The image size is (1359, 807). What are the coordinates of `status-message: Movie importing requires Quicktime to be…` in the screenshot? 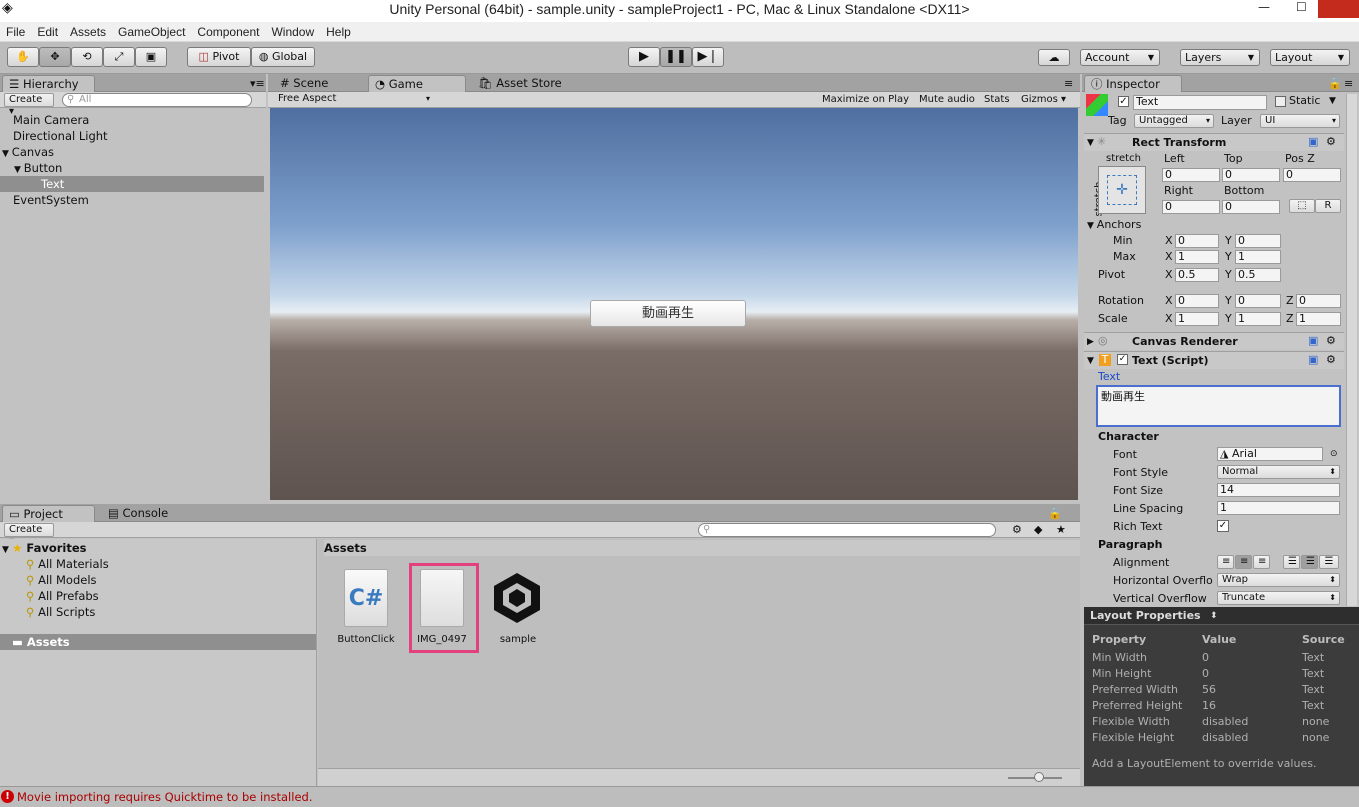 It's located at (164, 797).